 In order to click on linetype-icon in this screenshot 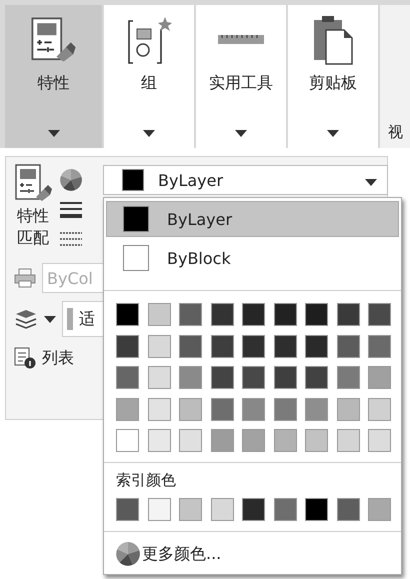, I will do `click(71, 240)`.